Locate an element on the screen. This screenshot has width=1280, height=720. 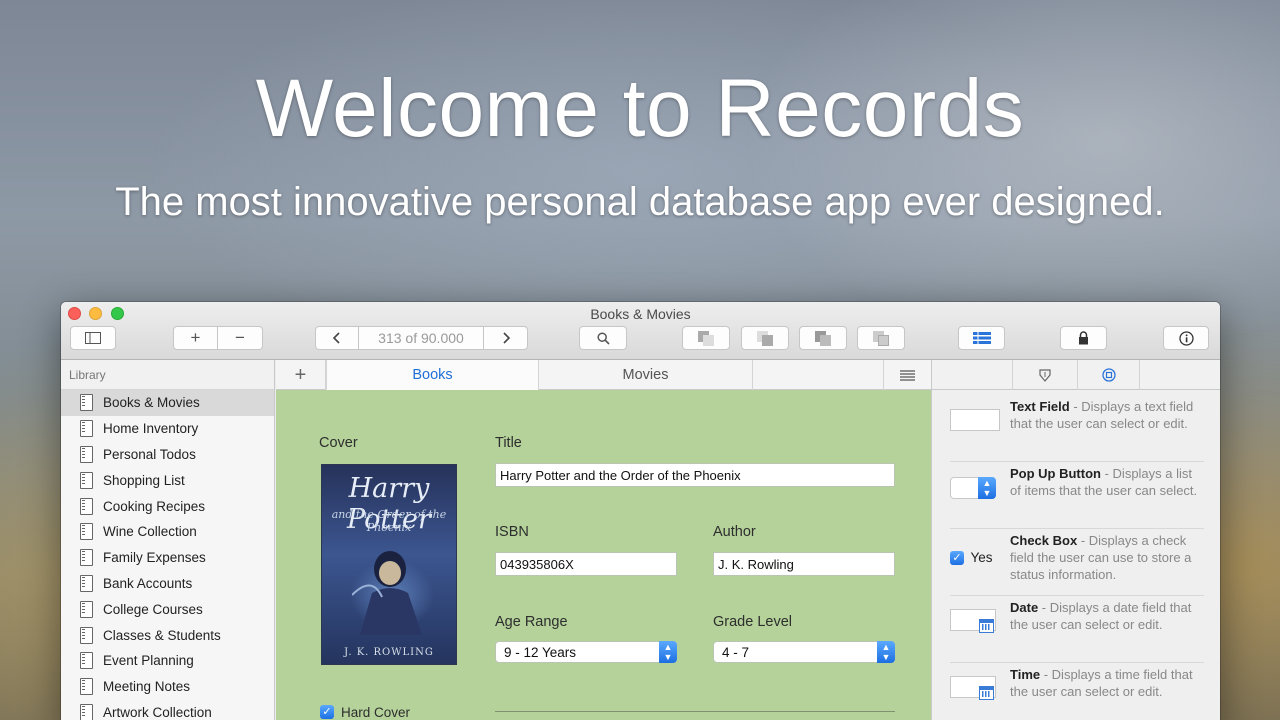
date-preview-box is located at coordinates (973, 621).